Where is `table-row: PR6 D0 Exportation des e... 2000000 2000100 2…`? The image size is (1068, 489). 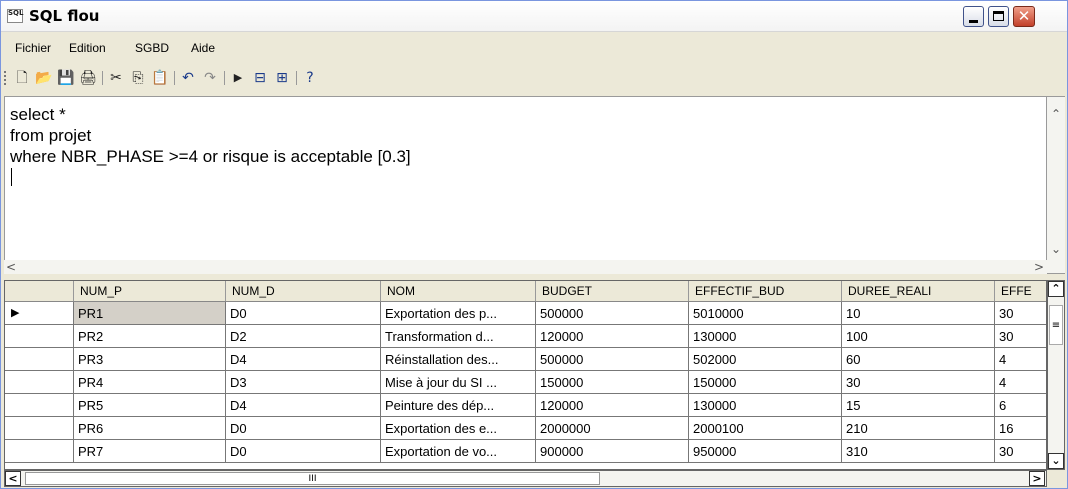
table-row: PR6 D0 Exportation des e... 2000000 2000100 2… is located at coordinates (525, 428).